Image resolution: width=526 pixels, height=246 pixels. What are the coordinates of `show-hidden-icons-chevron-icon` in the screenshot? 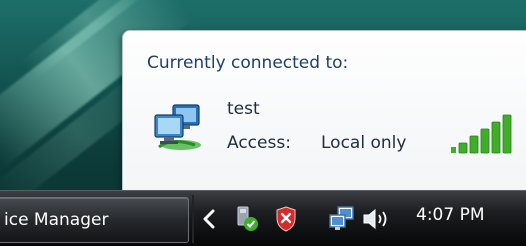 It's located at (209, 219).